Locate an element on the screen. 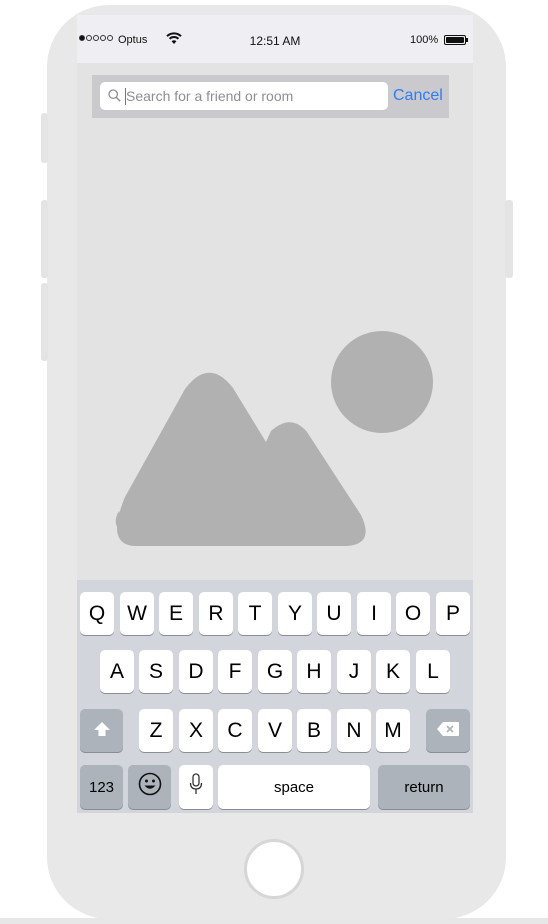 The width and height of the screenshot is (548, 924). key-v: V is located at coordinates (275, 730).